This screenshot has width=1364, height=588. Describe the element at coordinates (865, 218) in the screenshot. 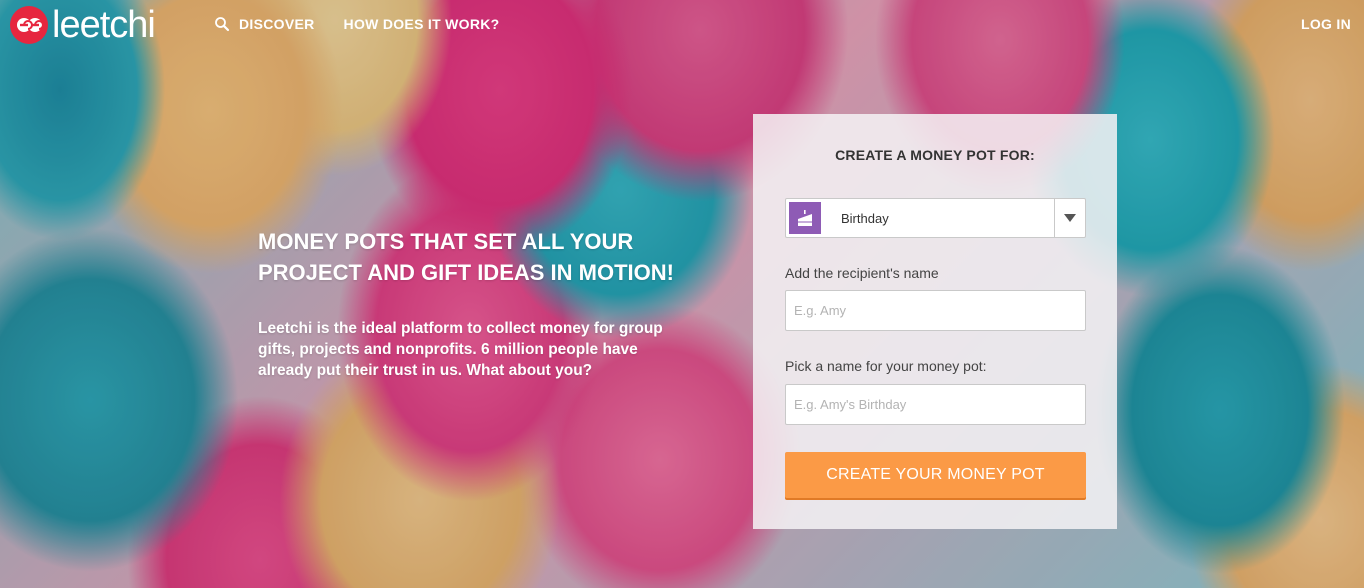

I see `occasion-selected-value: Birthday` at that location.